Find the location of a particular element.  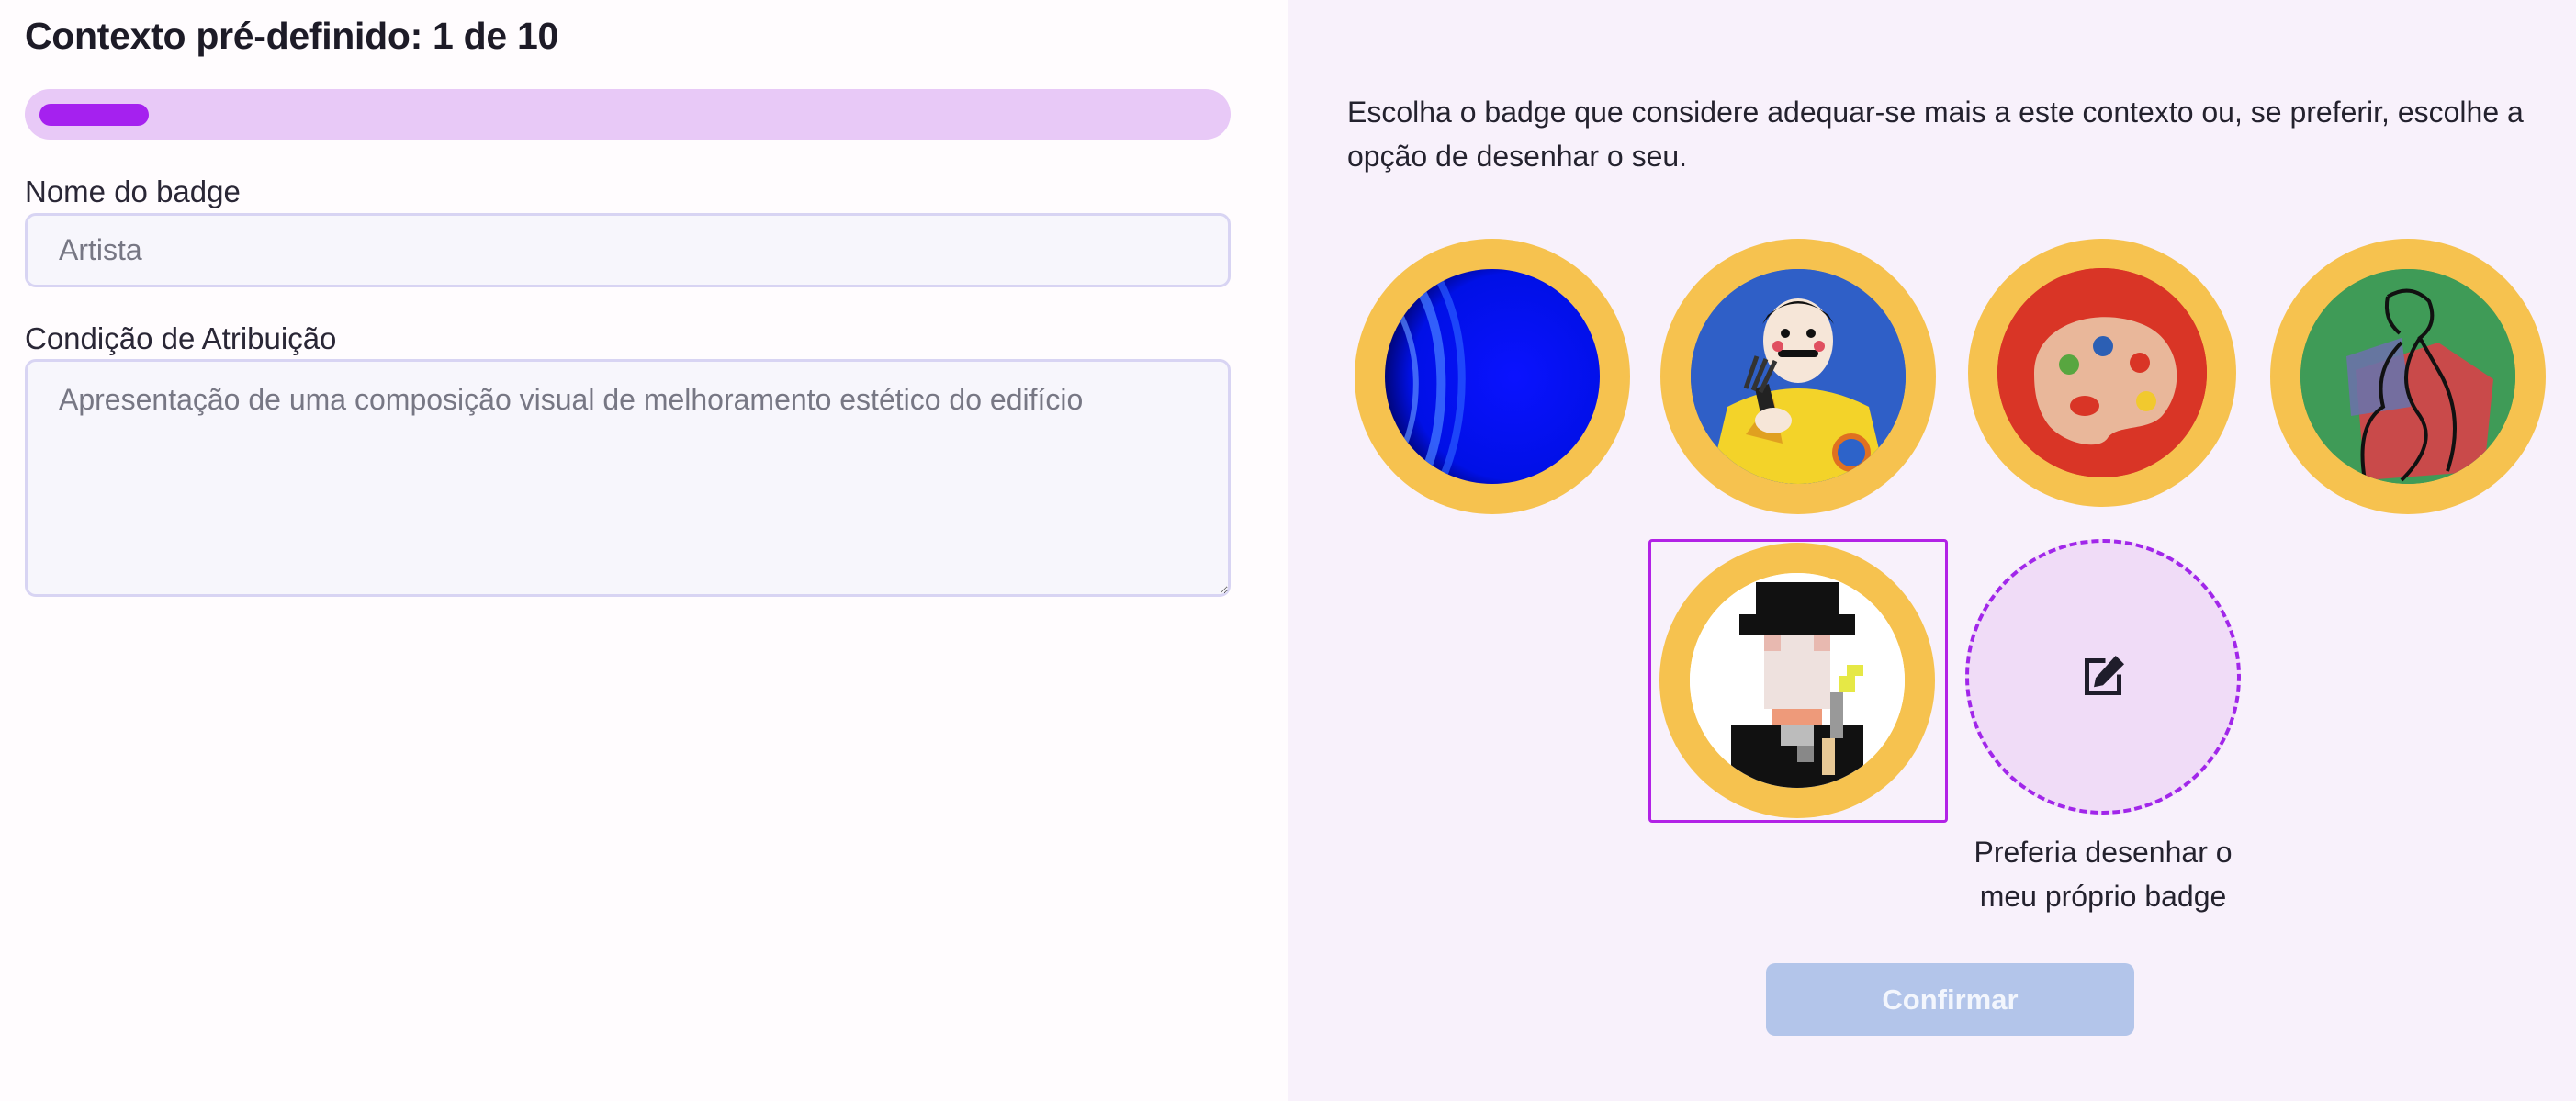

pixel-top-hat-man-icon is located at coordinates (1797, 680).